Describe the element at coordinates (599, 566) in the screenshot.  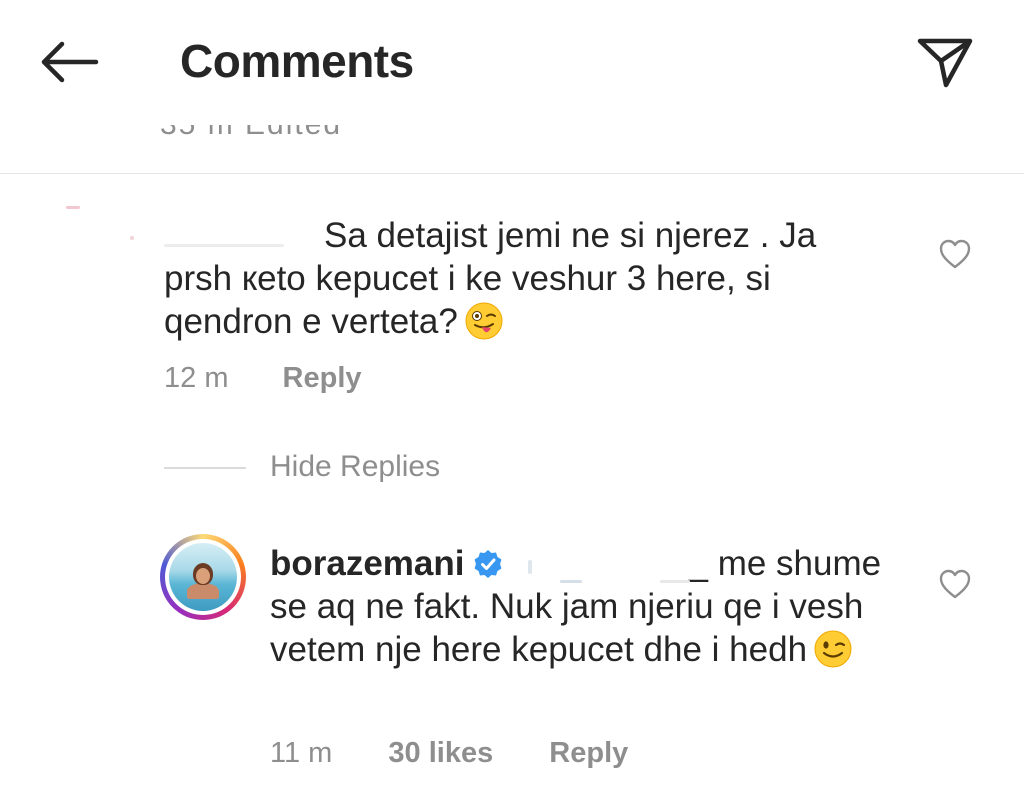
I see `redacted-mention` at that location.